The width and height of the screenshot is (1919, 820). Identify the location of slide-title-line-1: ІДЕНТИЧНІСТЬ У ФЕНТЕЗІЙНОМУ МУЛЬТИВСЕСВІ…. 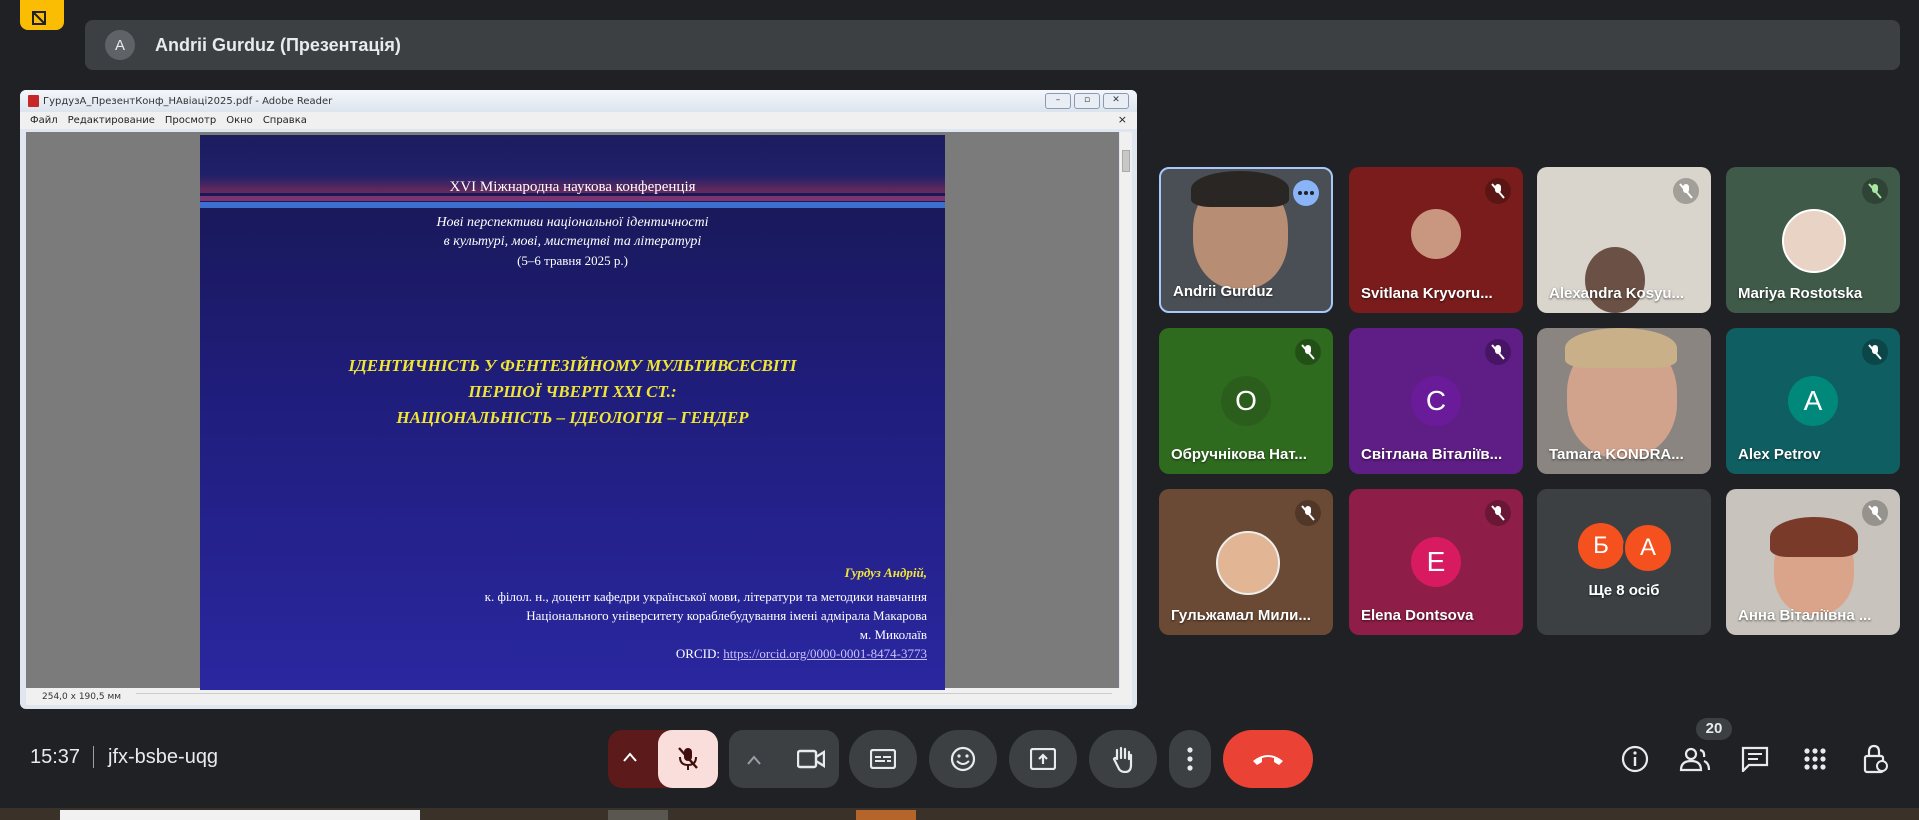
(572, 365).